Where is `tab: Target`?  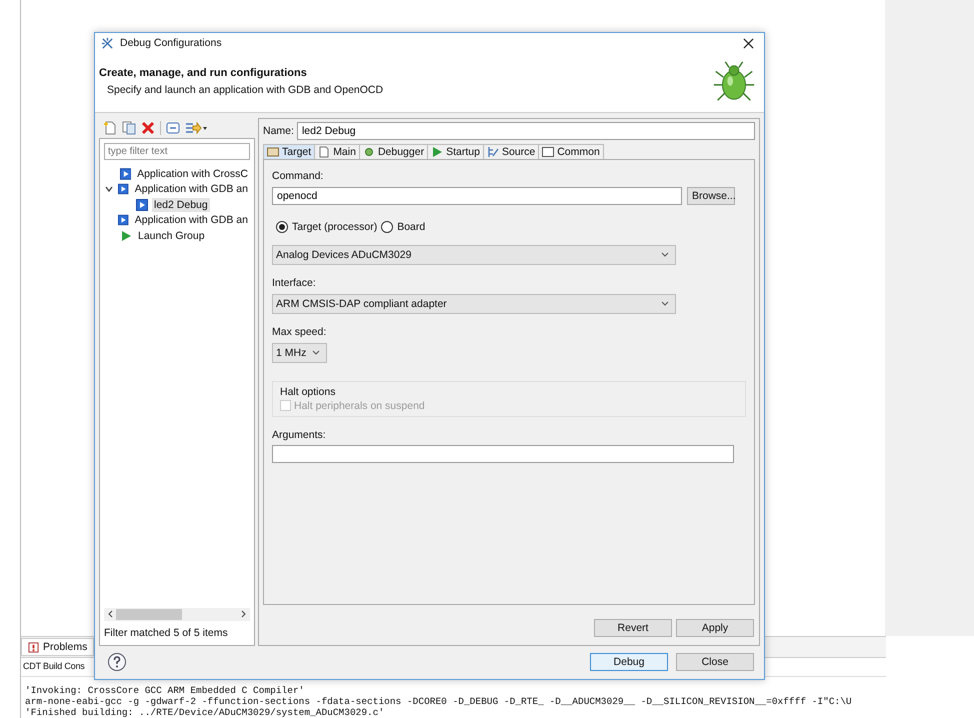
tab: Target is located at coordinates (289, 151).